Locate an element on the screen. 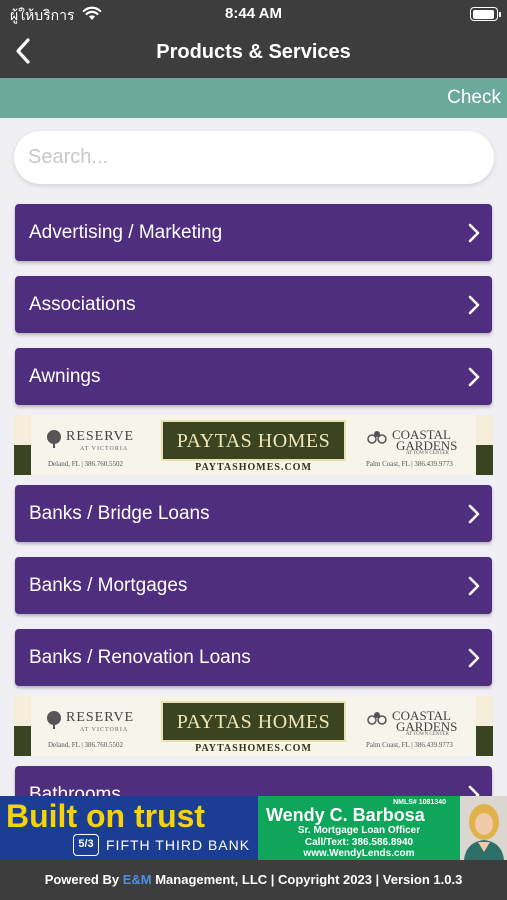  check-button: Check is located at coordinates (474, 98).